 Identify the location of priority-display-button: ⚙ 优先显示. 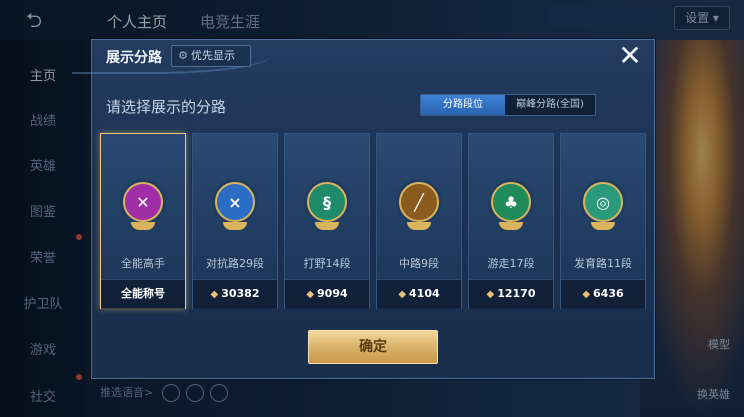
(211, 56).